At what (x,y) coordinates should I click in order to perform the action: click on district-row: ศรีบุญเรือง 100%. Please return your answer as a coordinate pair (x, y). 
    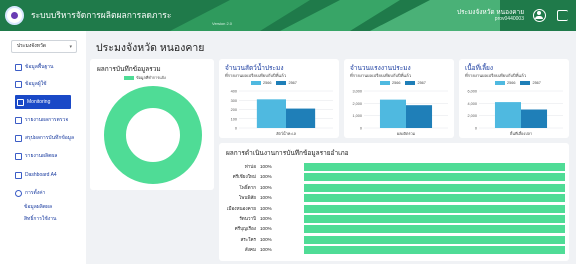
    Looking at the image, I should click on (393, 229).